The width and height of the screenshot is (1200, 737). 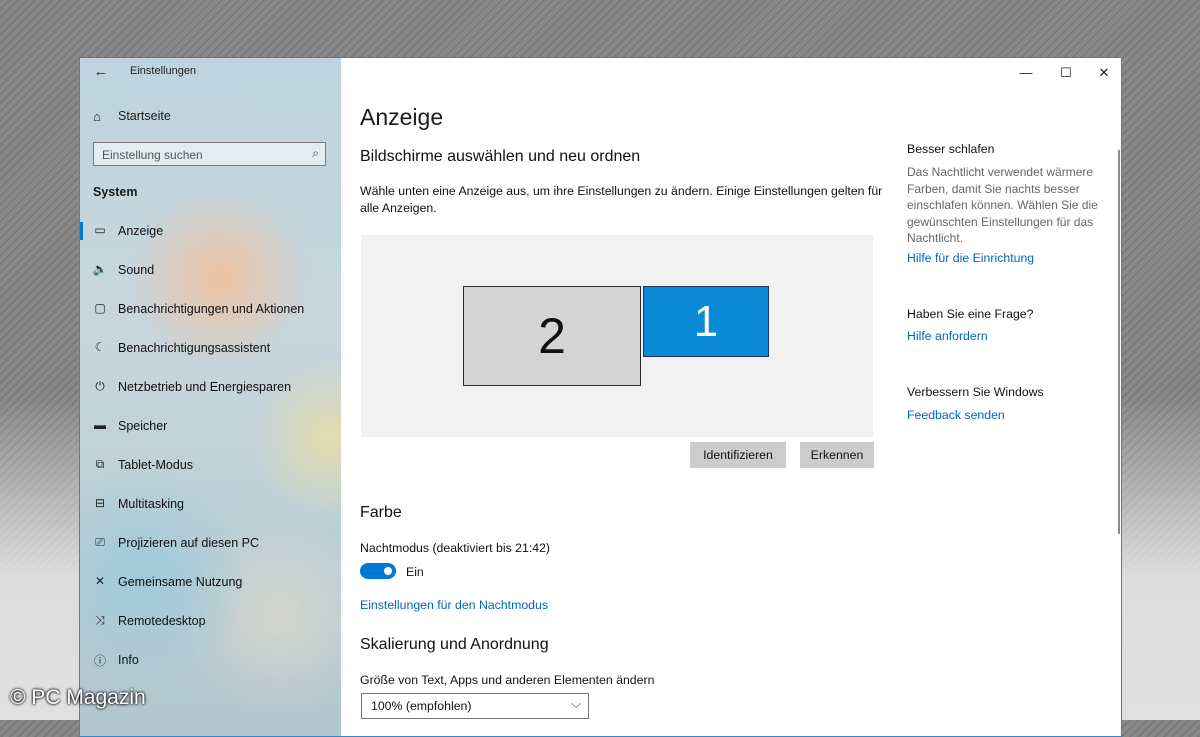 I want to click on toggle-knob, so click(x=388, y=571).